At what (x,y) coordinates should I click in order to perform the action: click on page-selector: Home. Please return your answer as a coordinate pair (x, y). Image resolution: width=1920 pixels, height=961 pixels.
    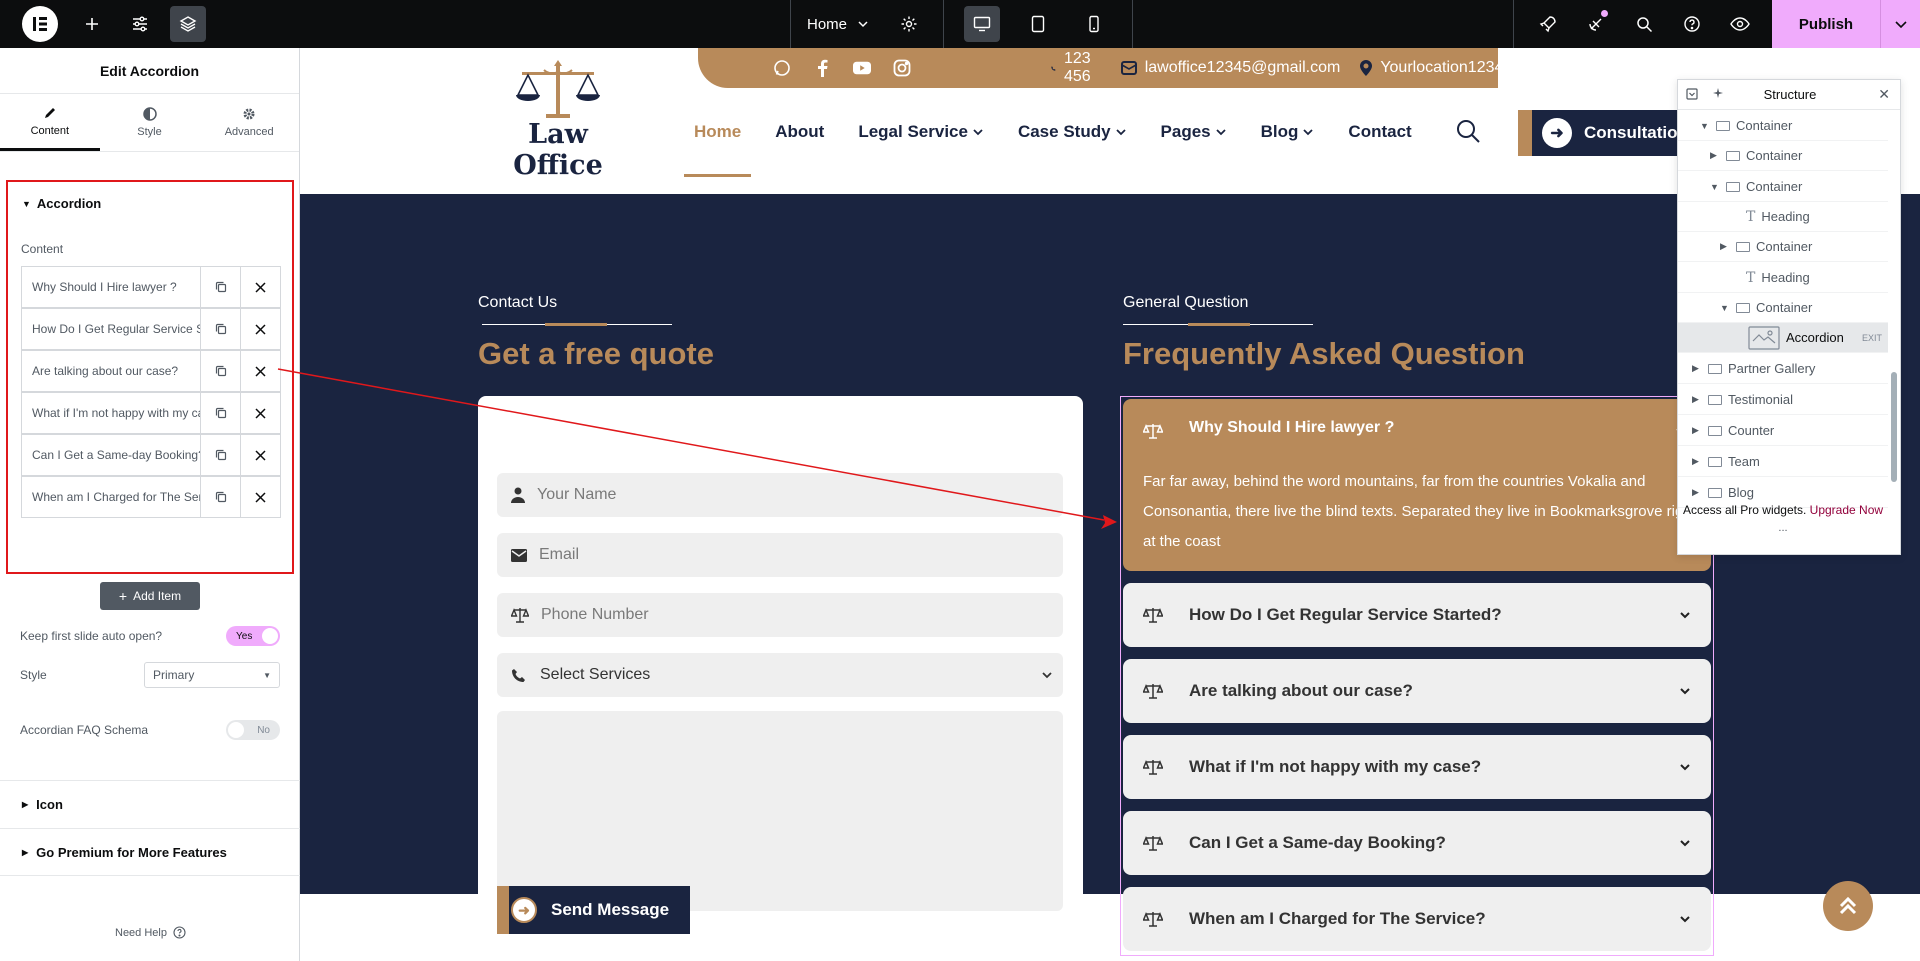
    Looking at the image, I should click on (838, 24).